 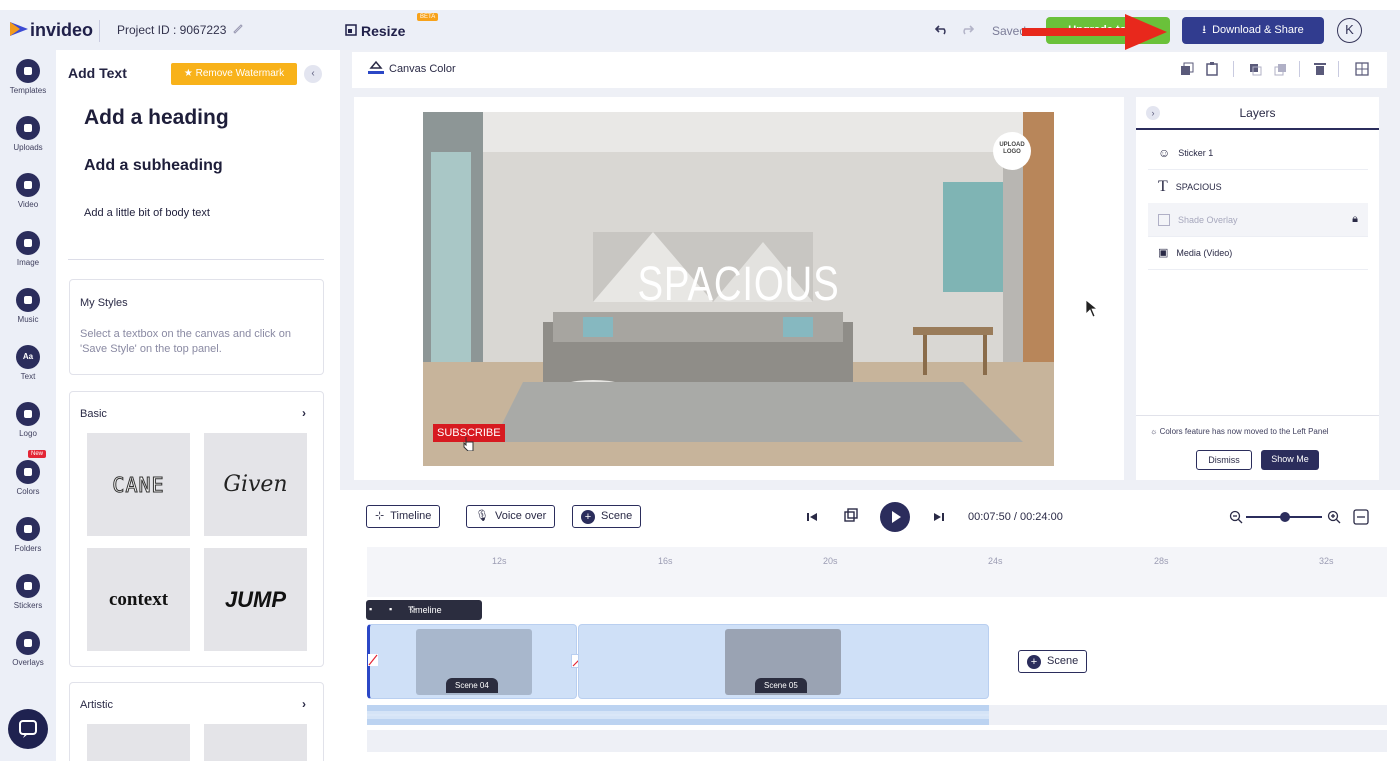 I want to click on layer-item-sticker: ☺ Sticker 1, so click(x=1258, y=153).